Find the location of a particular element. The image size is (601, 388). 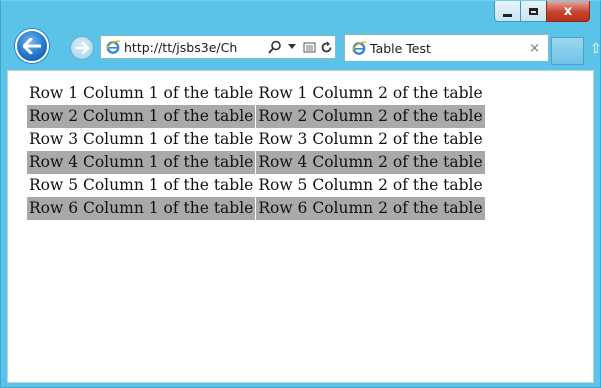

table-cell-col2: Row 2 Column 2 of the table is located at coordinates (370, 116).